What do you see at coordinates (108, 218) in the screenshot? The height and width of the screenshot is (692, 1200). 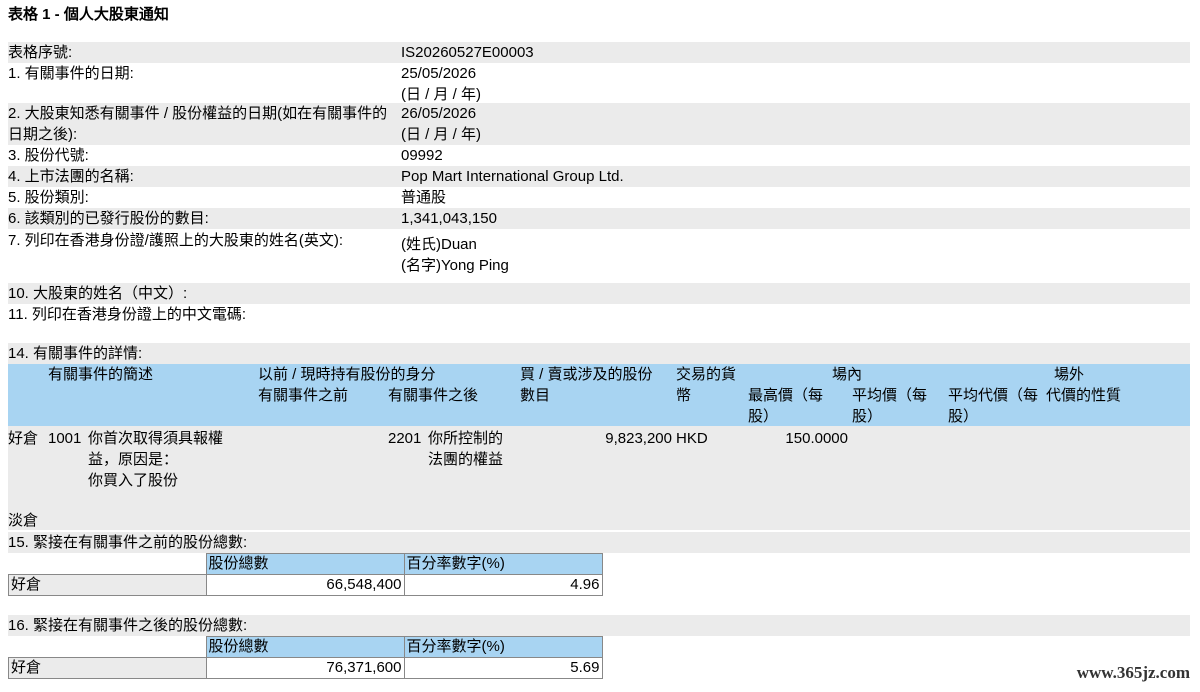 I see `field-label: 6. 該類別的已發行股份的數目:` at bounding box center [108, 218].